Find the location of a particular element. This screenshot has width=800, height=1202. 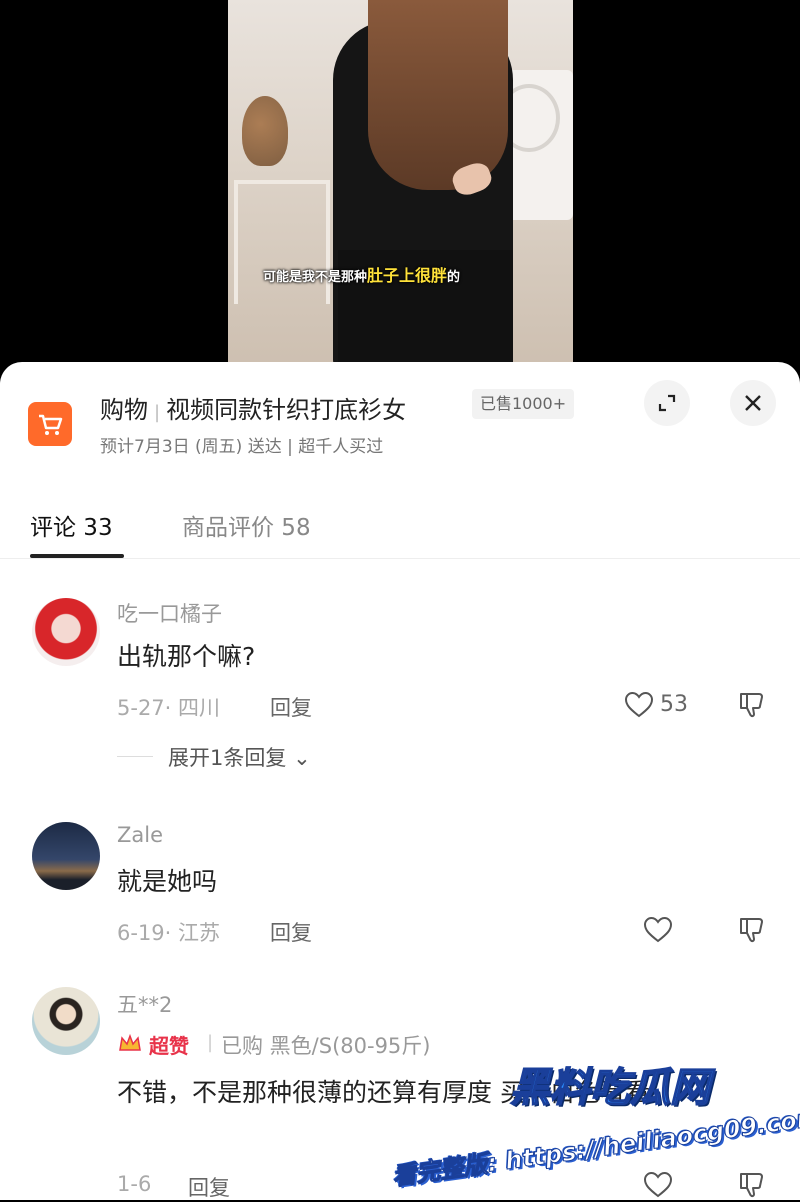

recommend-badge: 超赞 is located at coordinates (169, 1046).